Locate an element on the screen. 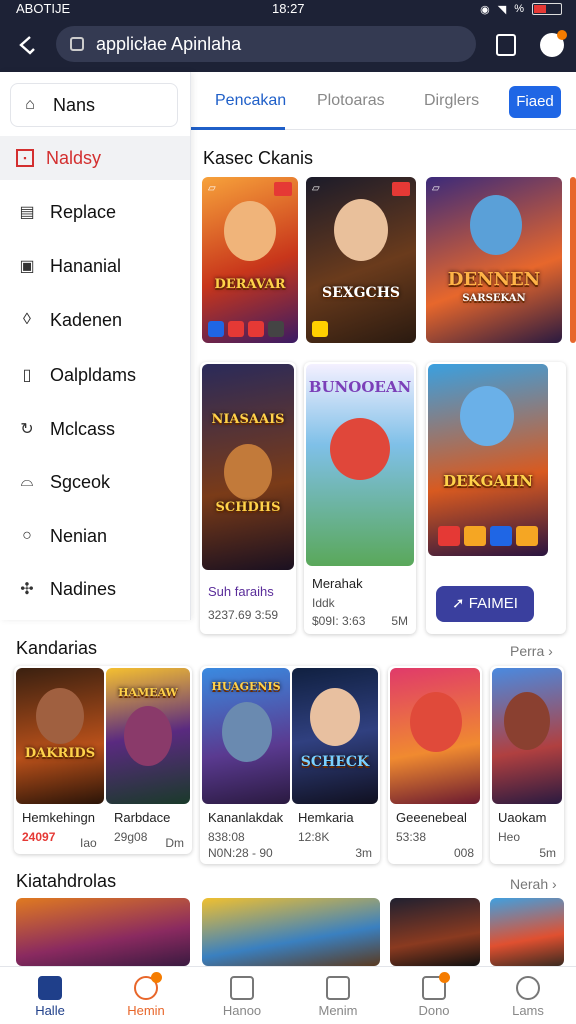 The height and width of the screenshot is (1024, 576). play-button: ➚ FAIMEI is located at coordinates (485, 604).